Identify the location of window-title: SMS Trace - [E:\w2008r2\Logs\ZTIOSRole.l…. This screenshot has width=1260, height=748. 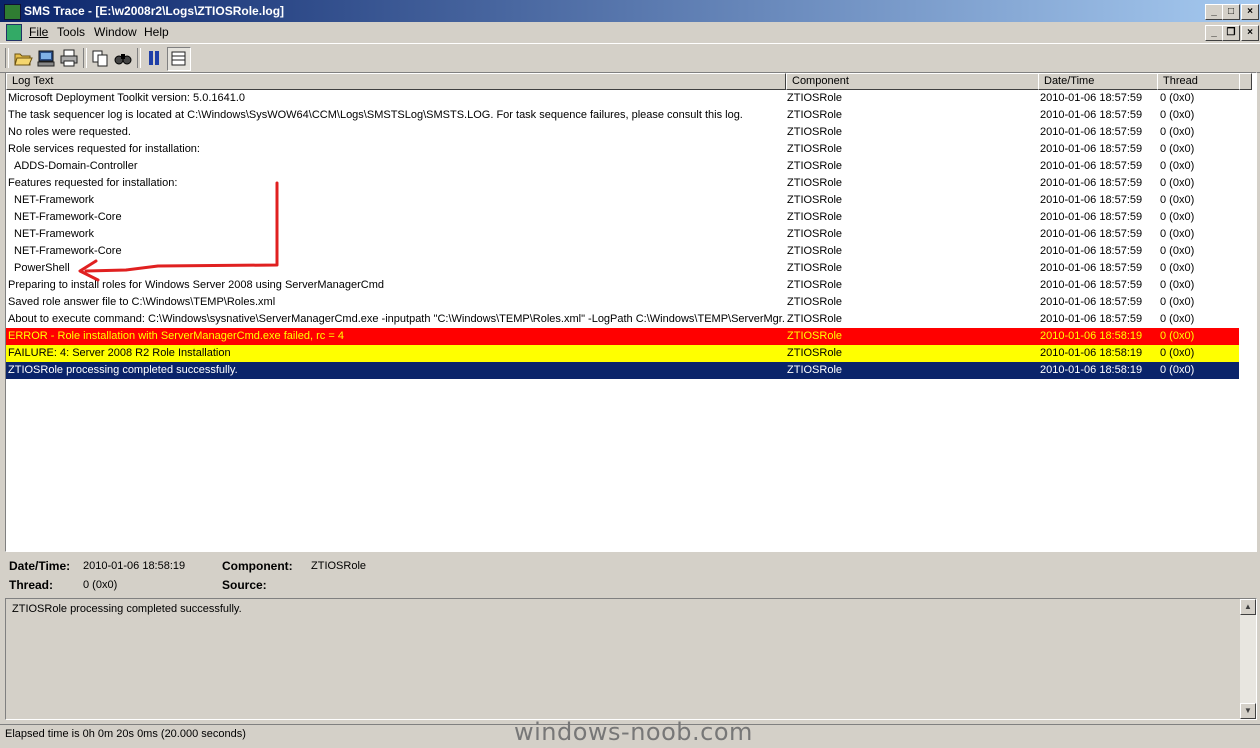
(154, 11).